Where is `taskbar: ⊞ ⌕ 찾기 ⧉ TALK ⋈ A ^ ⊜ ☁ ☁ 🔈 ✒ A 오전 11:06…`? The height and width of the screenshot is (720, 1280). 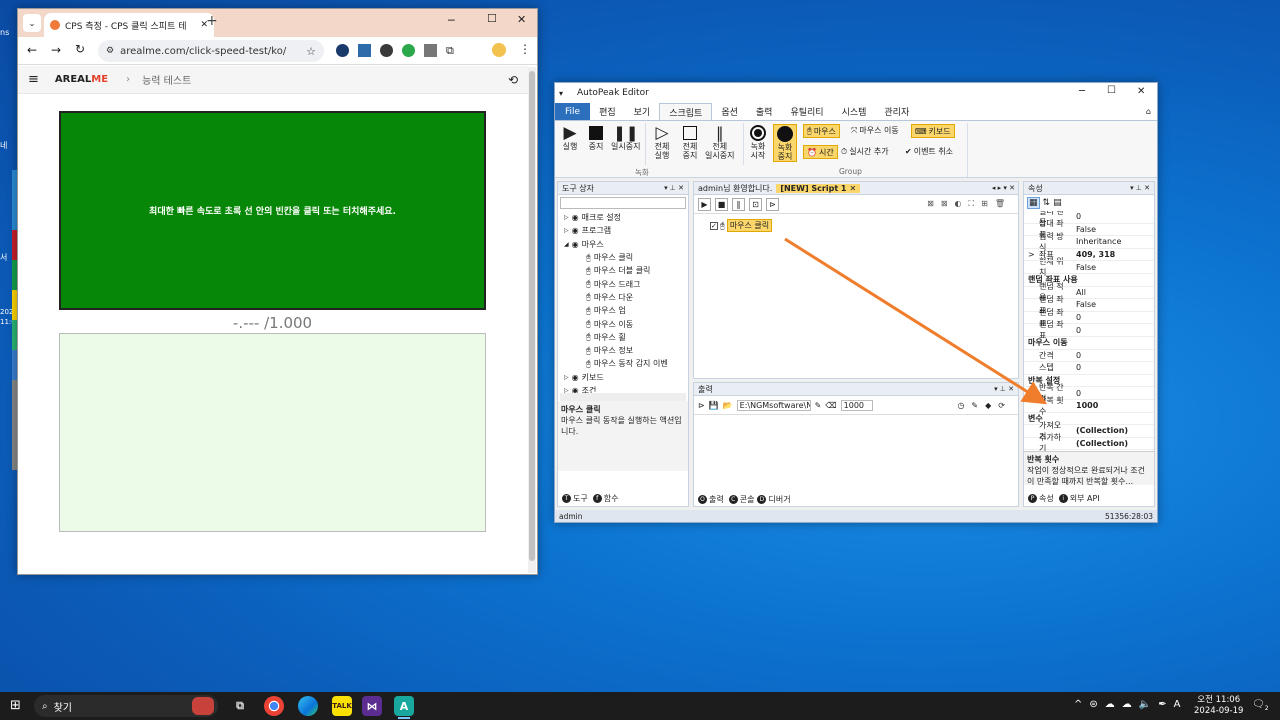 taskbar: ⊞ ⌕ 찾기 ⧉ TALK ⋈ A ^ ⊜ ☁ ☁ 🔈 ✒ A 오전 11:06… is located at coordinates (640, 706).